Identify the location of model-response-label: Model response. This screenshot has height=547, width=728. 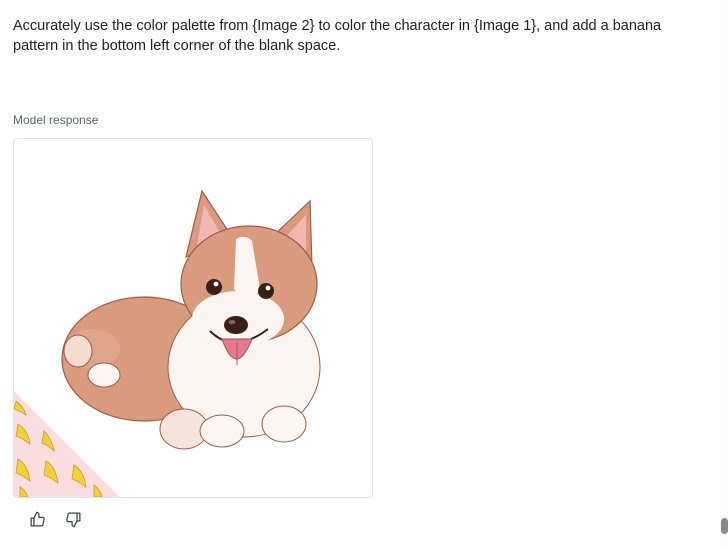
(56, 120).